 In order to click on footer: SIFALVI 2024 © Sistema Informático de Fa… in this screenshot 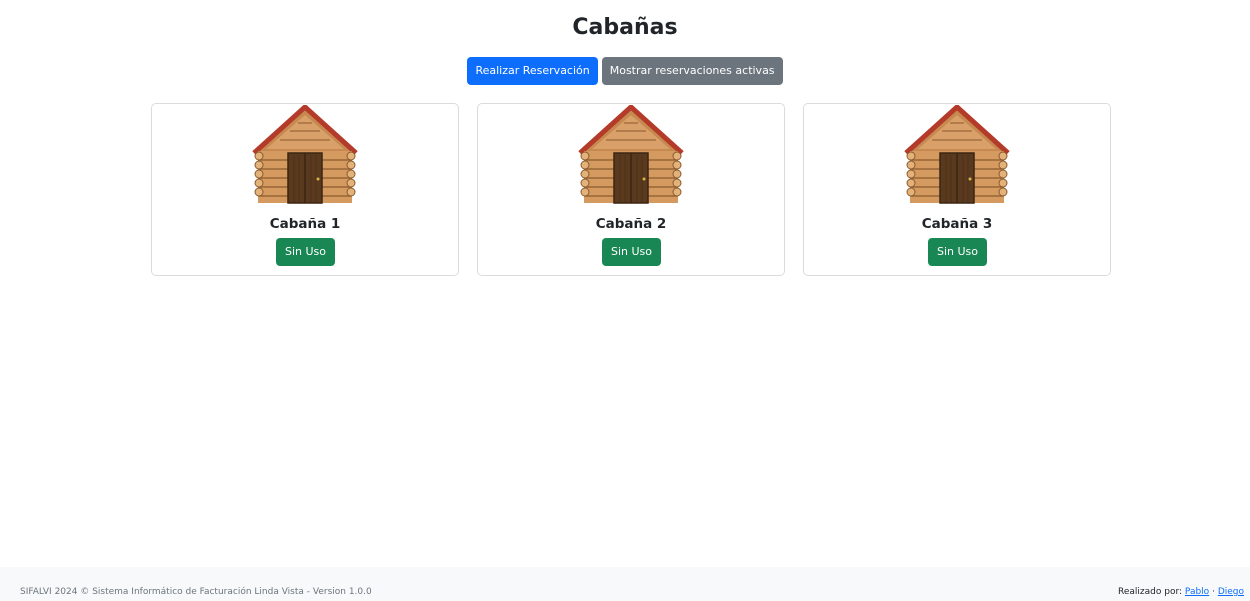, I will do `click(625, 584)`.